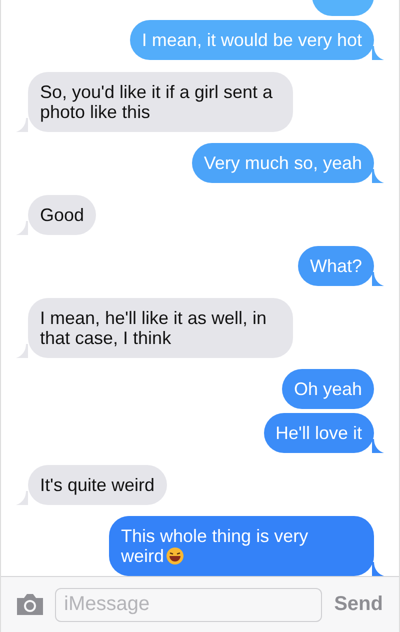 Image resolution: width=400 pixels, height=632 pixels. I want to click on send-button: Send, so click(358, 604).